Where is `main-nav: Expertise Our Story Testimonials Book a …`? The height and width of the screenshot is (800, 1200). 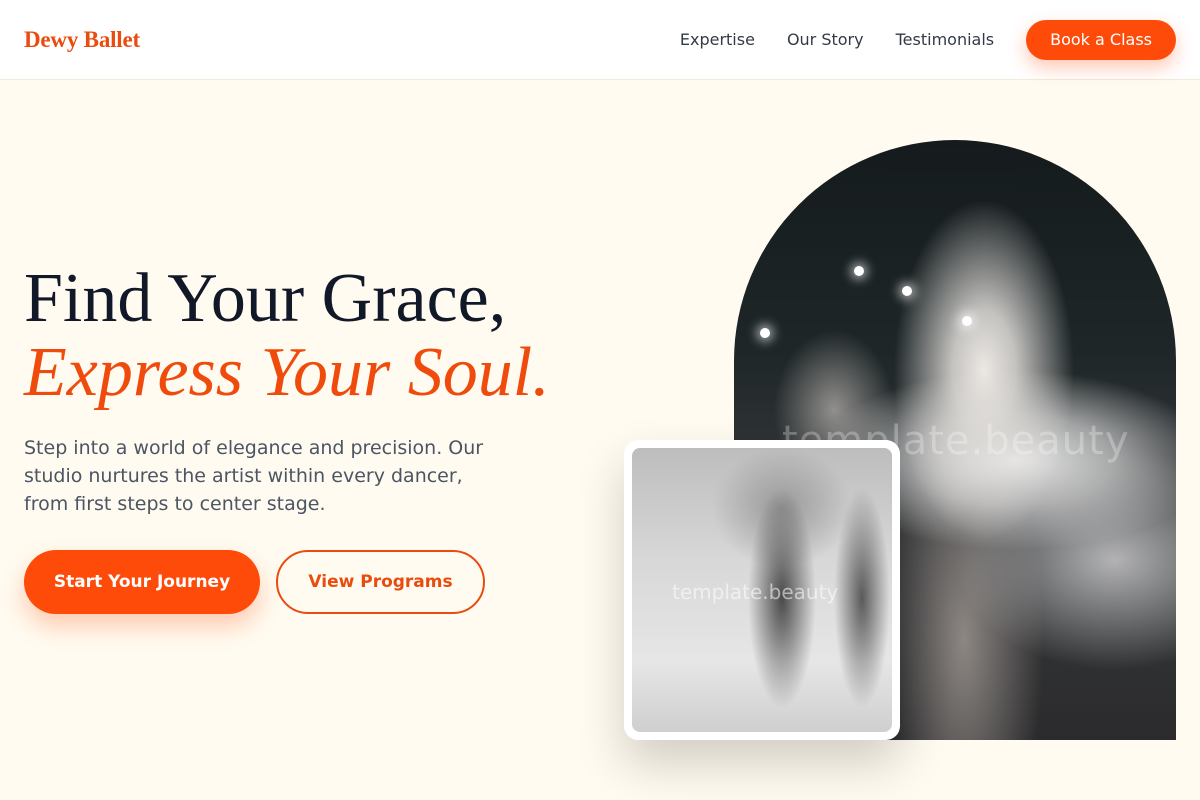 main-nav: Expertise Our Story Testimonials Book a … is located at coordinates (912, 39).